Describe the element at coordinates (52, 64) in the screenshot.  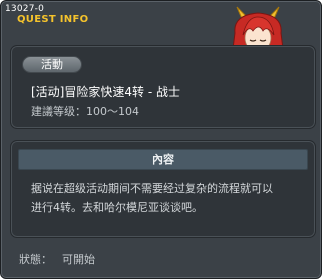
I see `category-badge: 活動` at that location.